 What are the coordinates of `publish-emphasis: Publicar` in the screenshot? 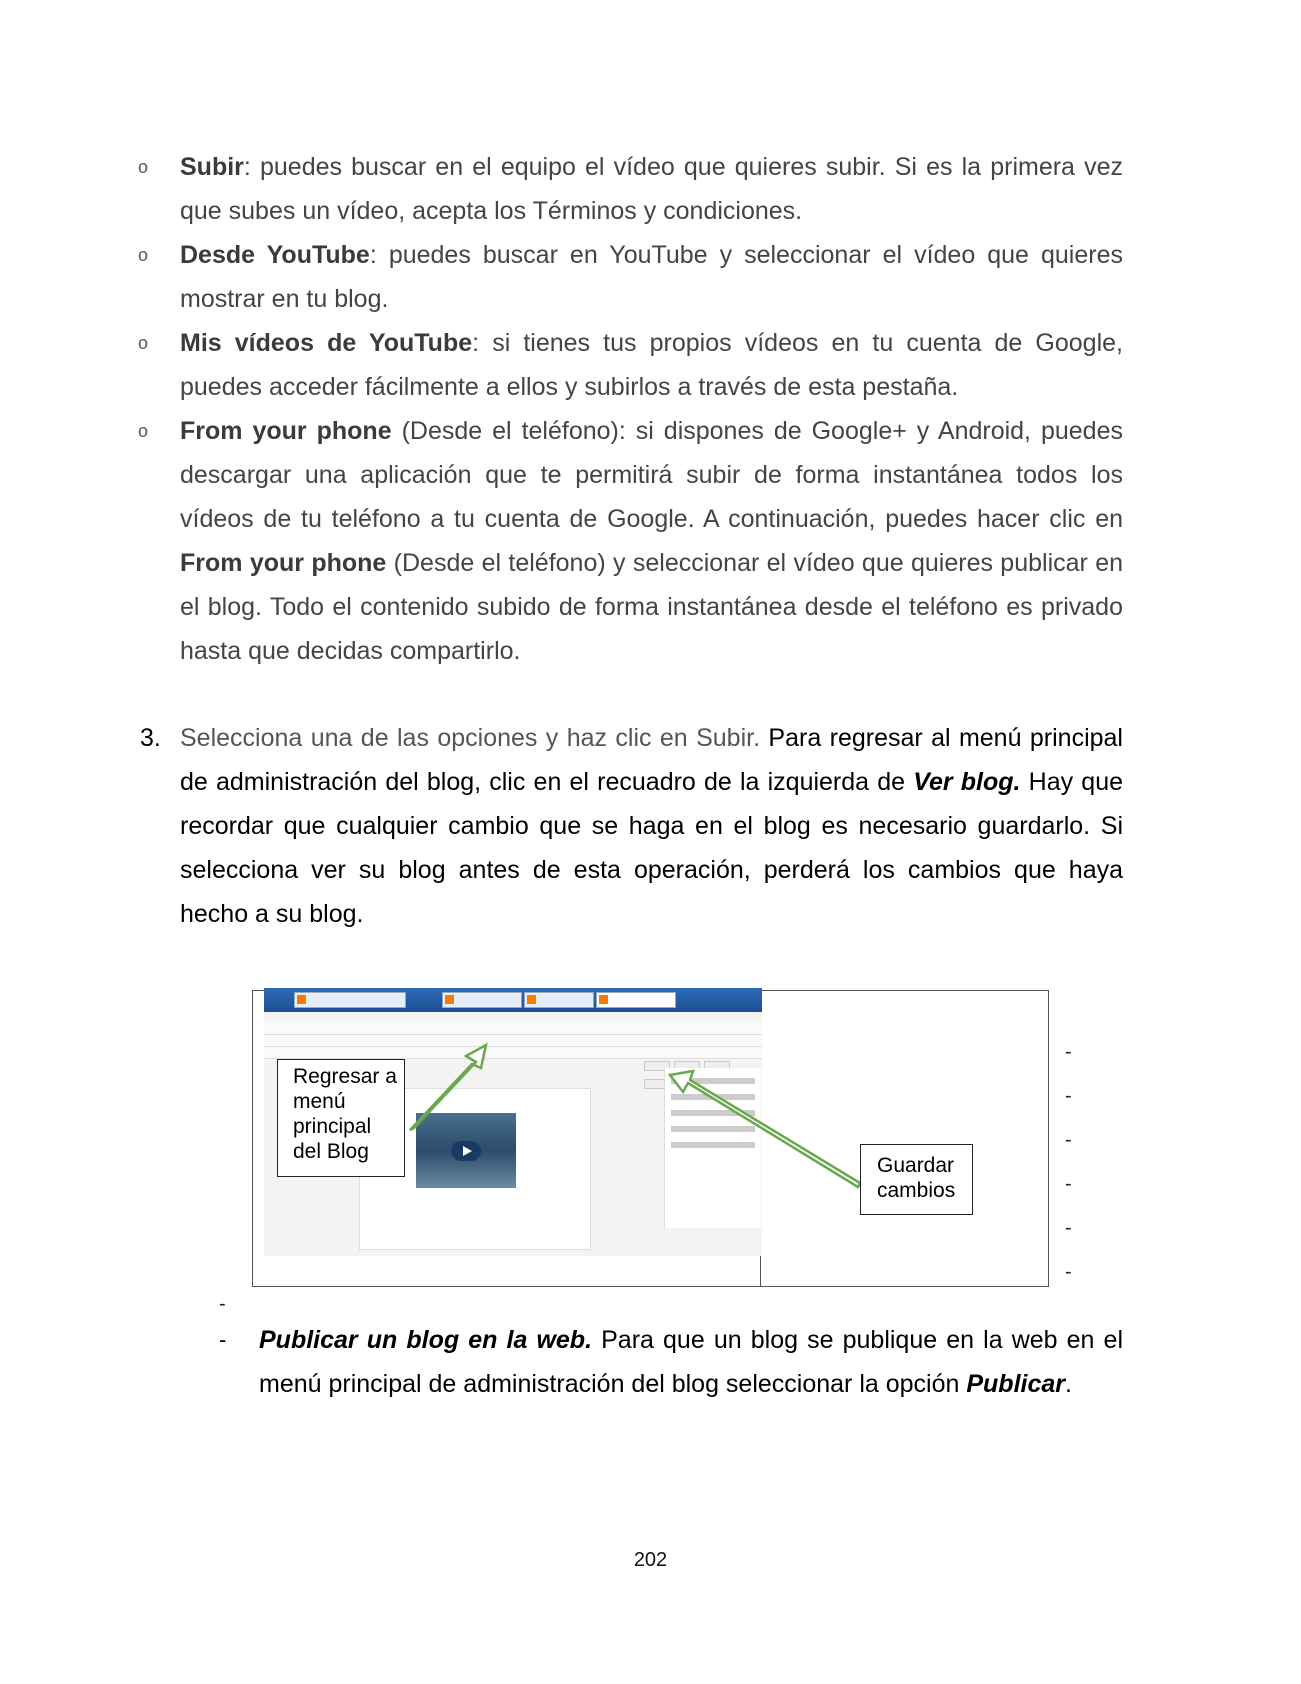 It's located at (1016, 1384).